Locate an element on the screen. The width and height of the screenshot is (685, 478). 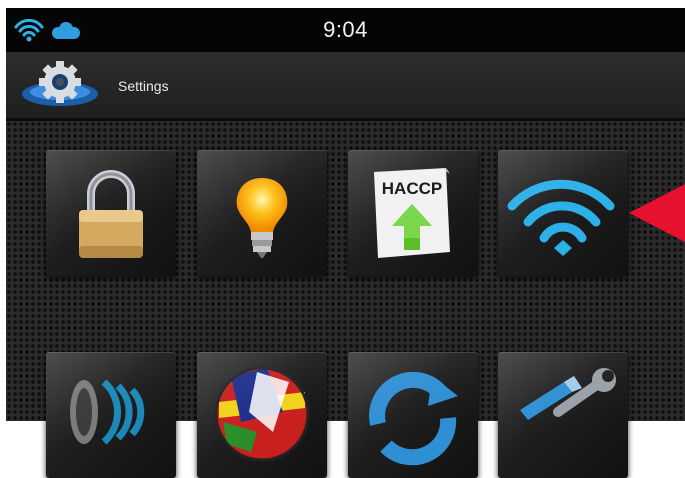
page-title: Settings is located at coordinates (143, 86).